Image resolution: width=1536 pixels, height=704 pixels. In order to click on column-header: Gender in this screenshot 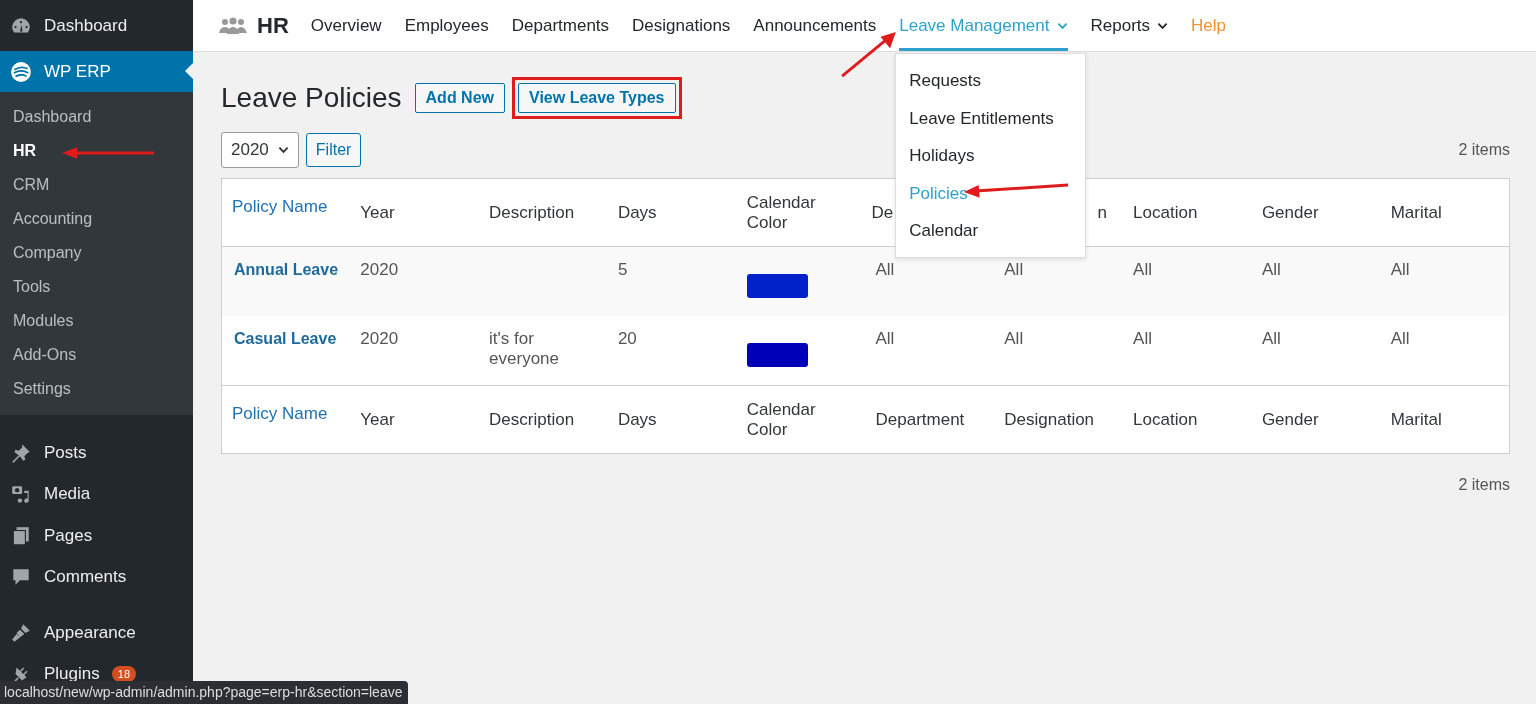, I will do `click(1290, 212)`.